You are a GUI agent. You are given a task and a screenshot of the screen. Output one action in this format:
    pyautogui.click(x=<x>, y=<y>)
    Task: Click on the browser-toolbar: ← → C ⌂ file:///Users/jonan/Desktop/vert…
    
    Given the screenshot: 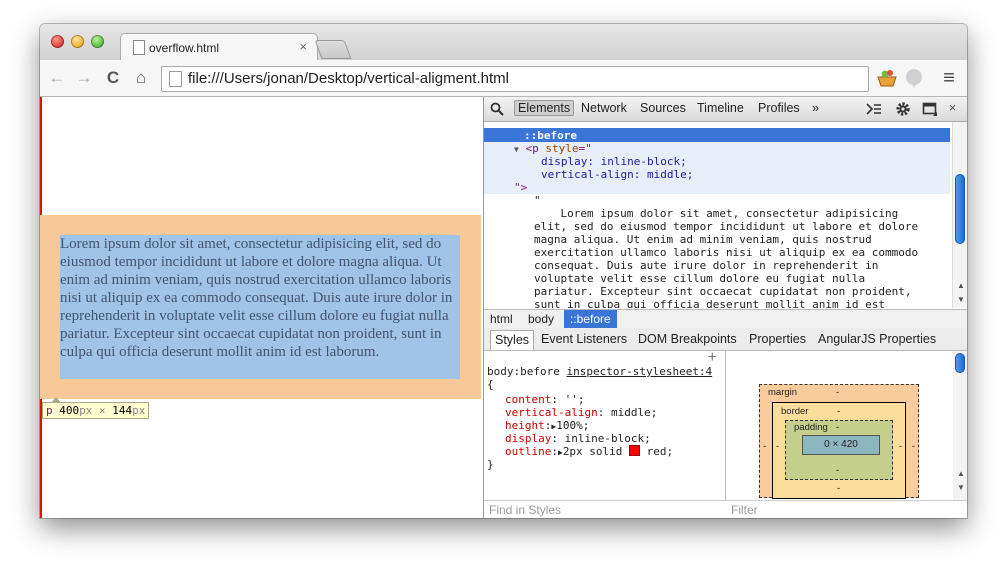 What is the action you would take?
    pyautogui.click(x=503, y=78)
    